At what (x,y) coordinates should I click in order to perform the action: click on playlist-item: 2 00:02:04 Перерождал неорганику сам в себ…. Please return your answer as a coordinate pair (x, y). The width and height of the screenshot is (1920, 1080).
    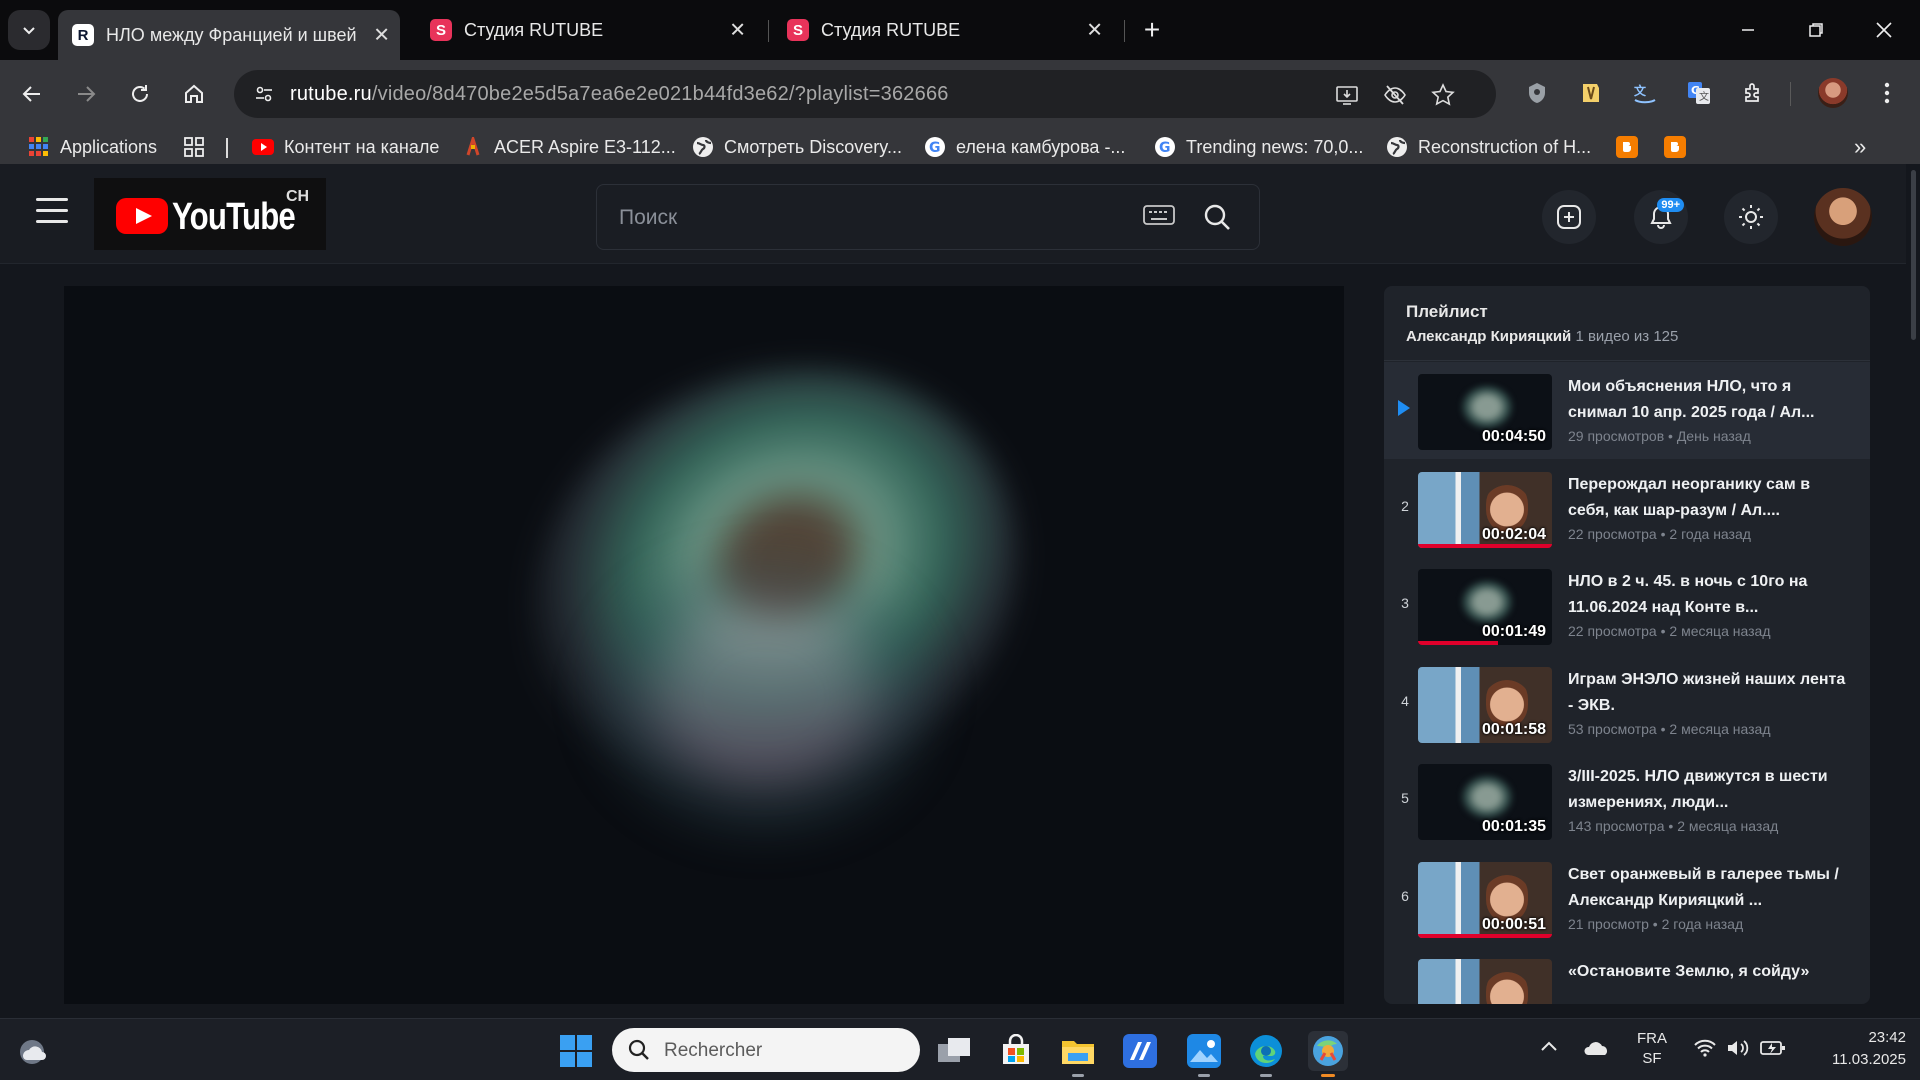
    Looking at the image, I should click on (1627, 508).